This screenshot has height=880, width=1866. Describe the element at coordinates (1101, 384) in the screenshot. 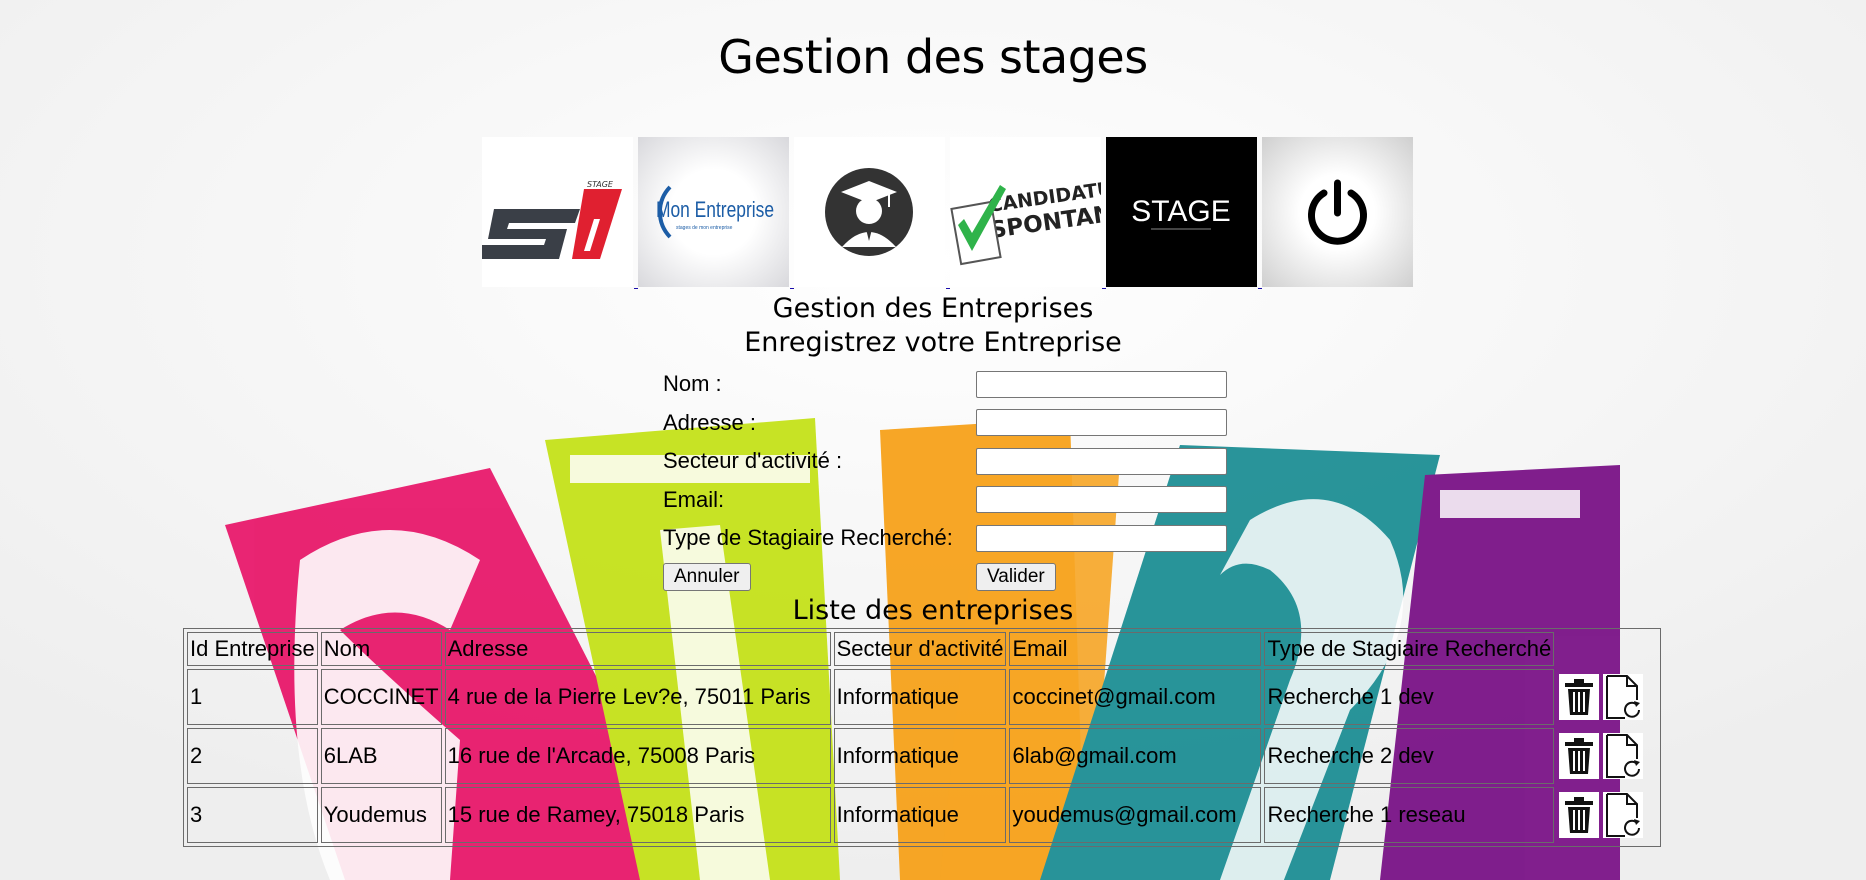

I see `nom-input` at that location.